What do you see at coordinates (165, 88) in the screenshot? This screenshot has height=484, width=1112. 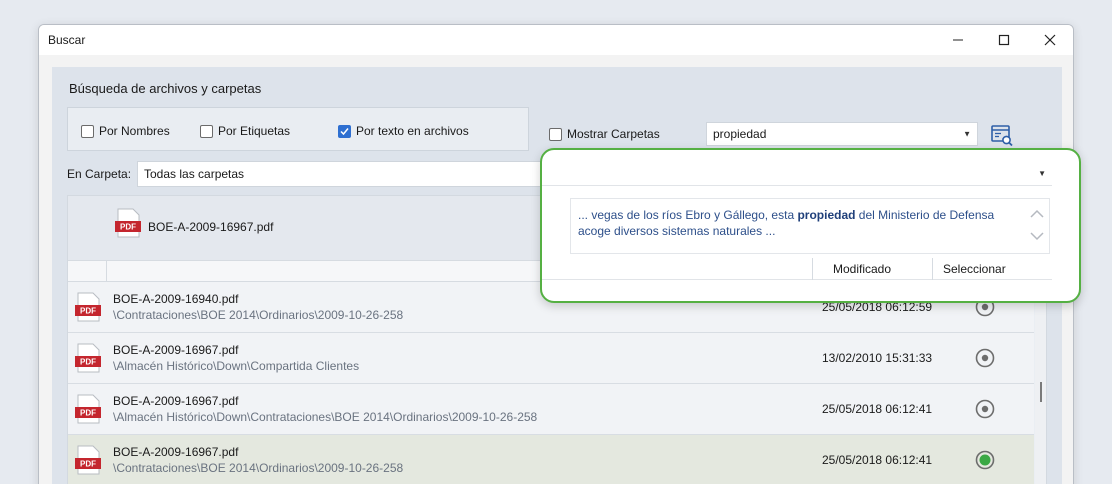 I see `section-title: Búsqueda de archivos y carpetas` at bounding box center [165, 88].